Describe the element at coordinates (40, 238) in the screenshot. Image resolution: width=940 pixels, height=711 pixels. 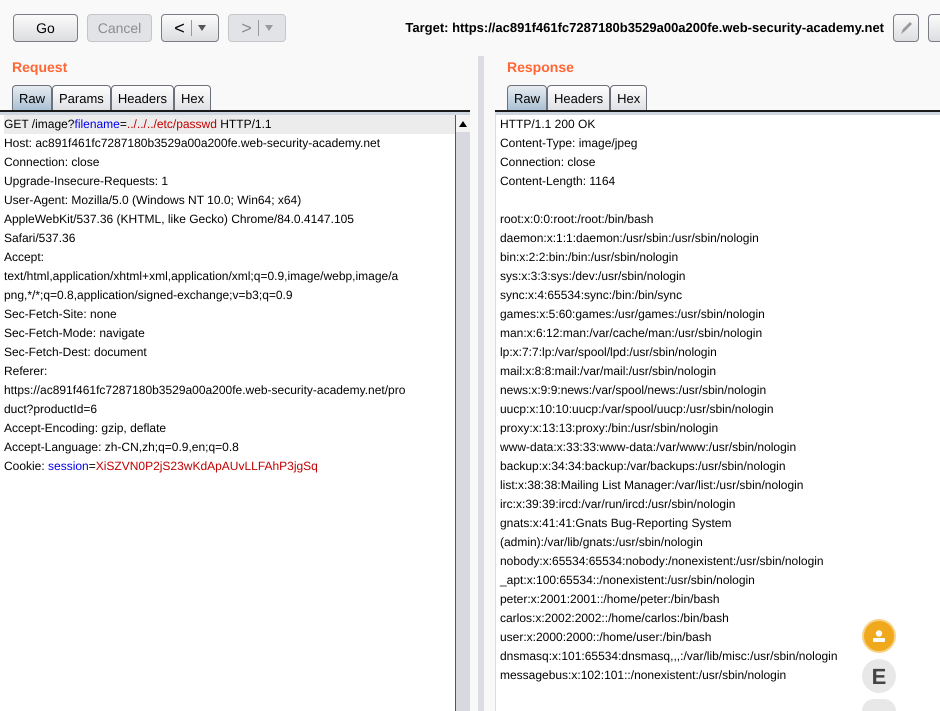
I see `request-line: Safari/537.36` at that location.